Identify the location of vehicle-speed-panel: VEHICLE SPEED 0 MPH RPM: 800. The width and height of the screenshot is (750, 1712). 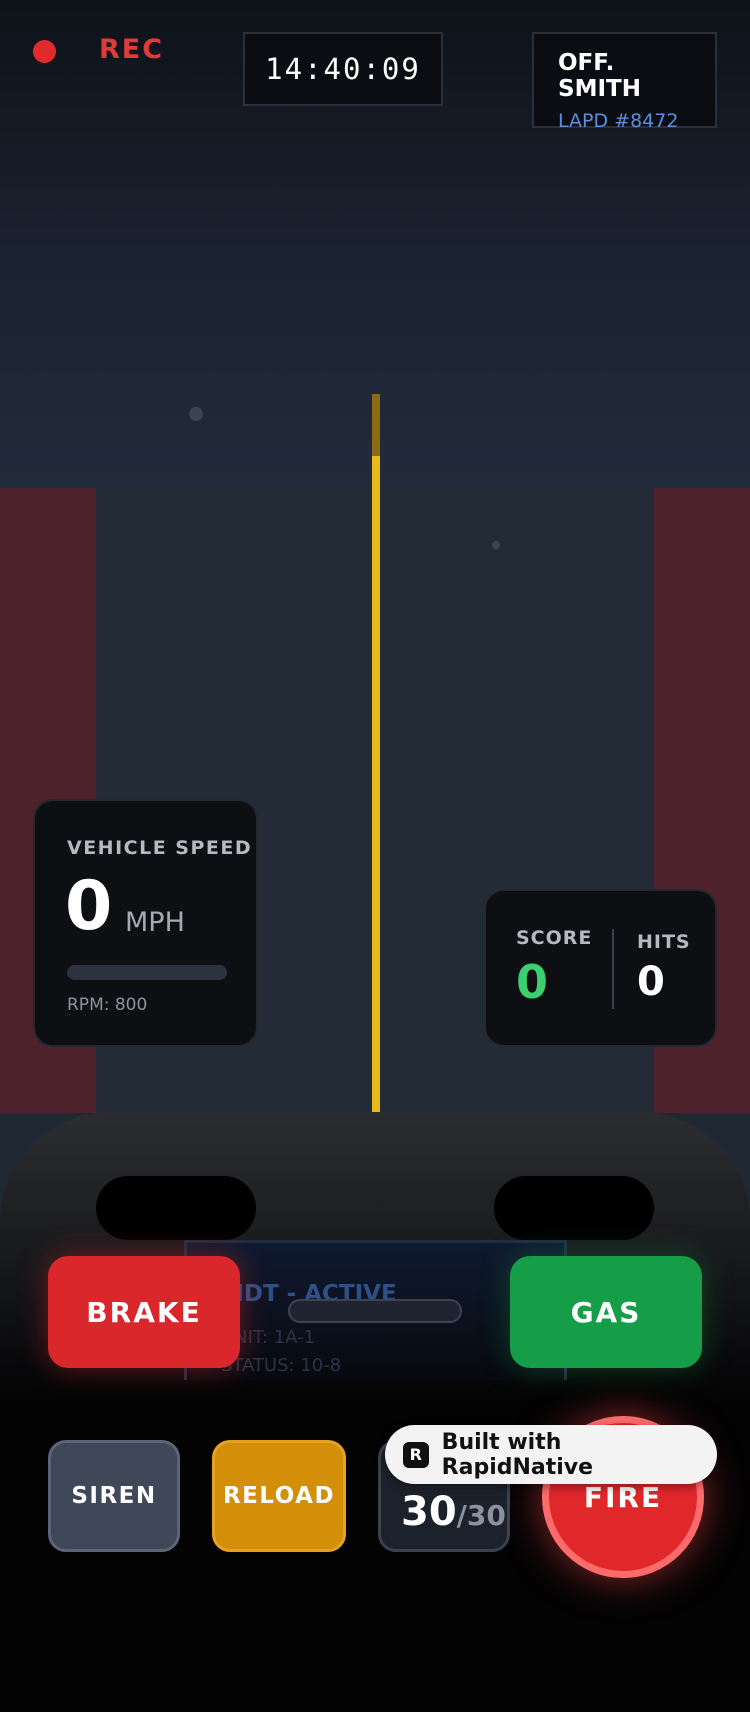
(145, 923).